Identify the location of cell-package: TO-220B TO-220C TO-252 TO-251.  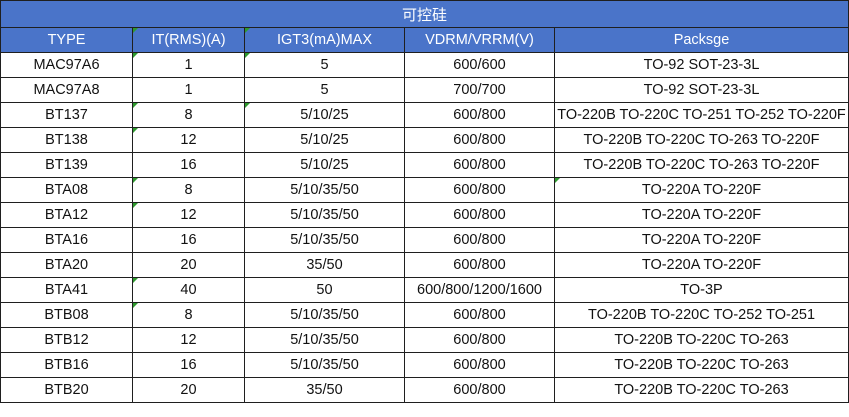
(701, 315).